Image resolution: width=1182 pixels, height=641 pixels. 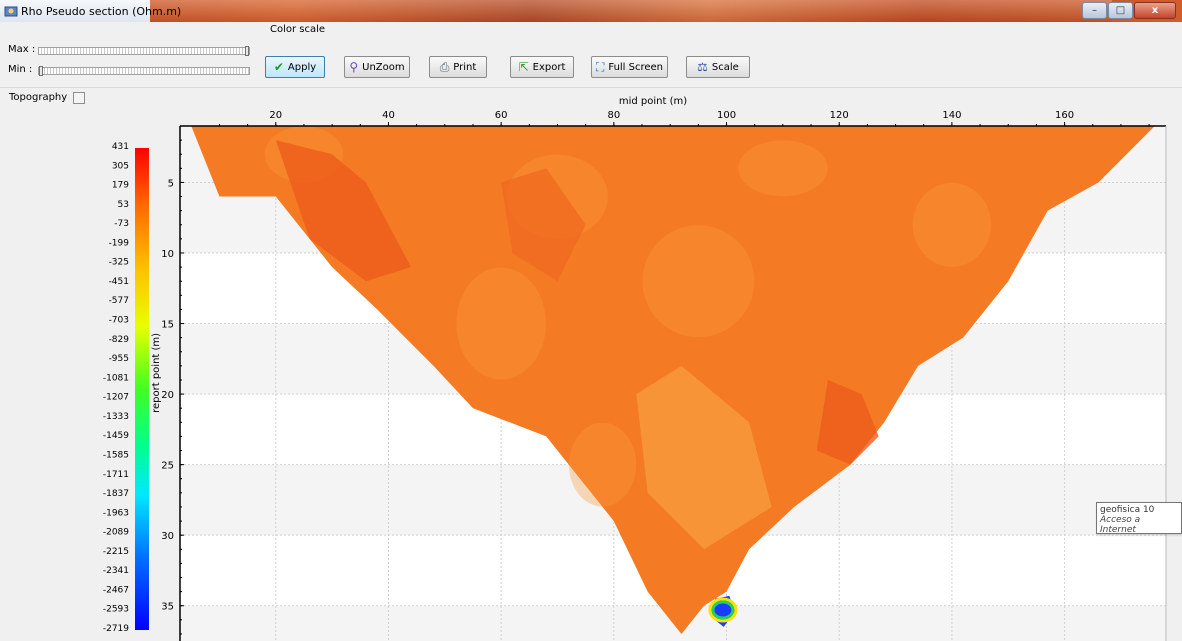 I want to click on fullscreen-button: ⛶ Full Screen, so click(x=629, y=67).